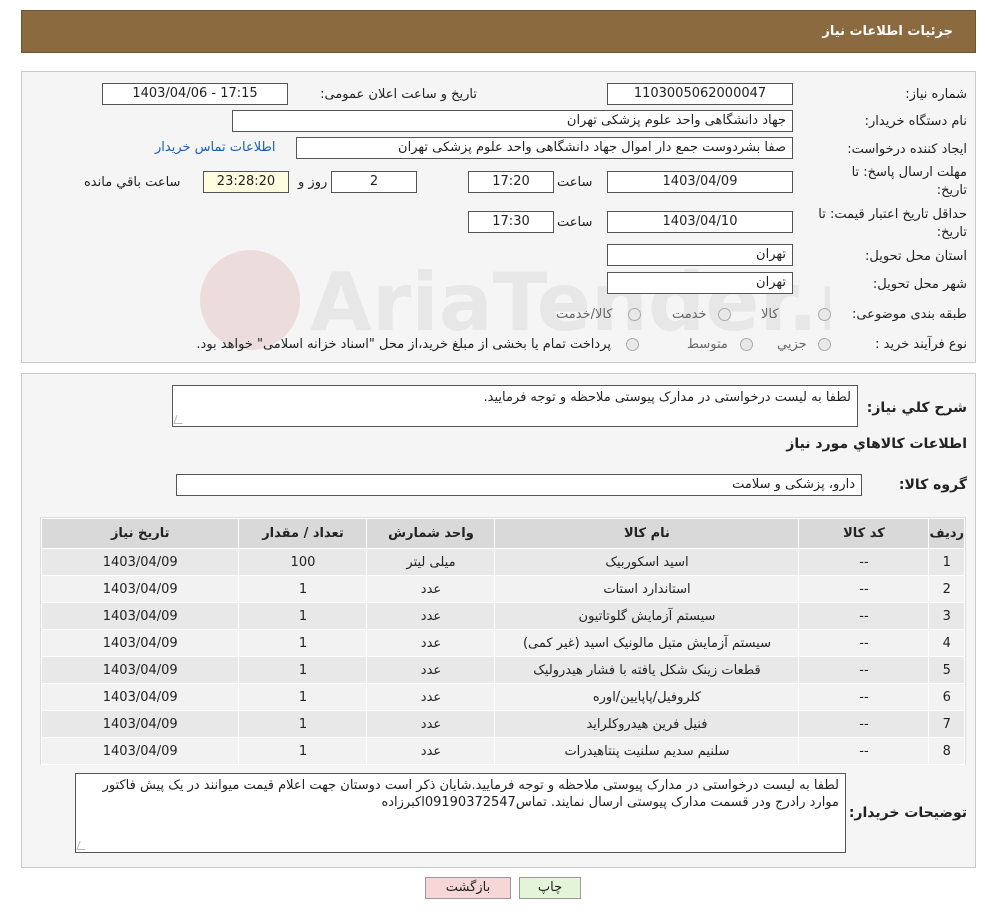 The width and height of the screenshot is (985, 921). I want to click on aria-tender-logo-icon, so click(250, 300).